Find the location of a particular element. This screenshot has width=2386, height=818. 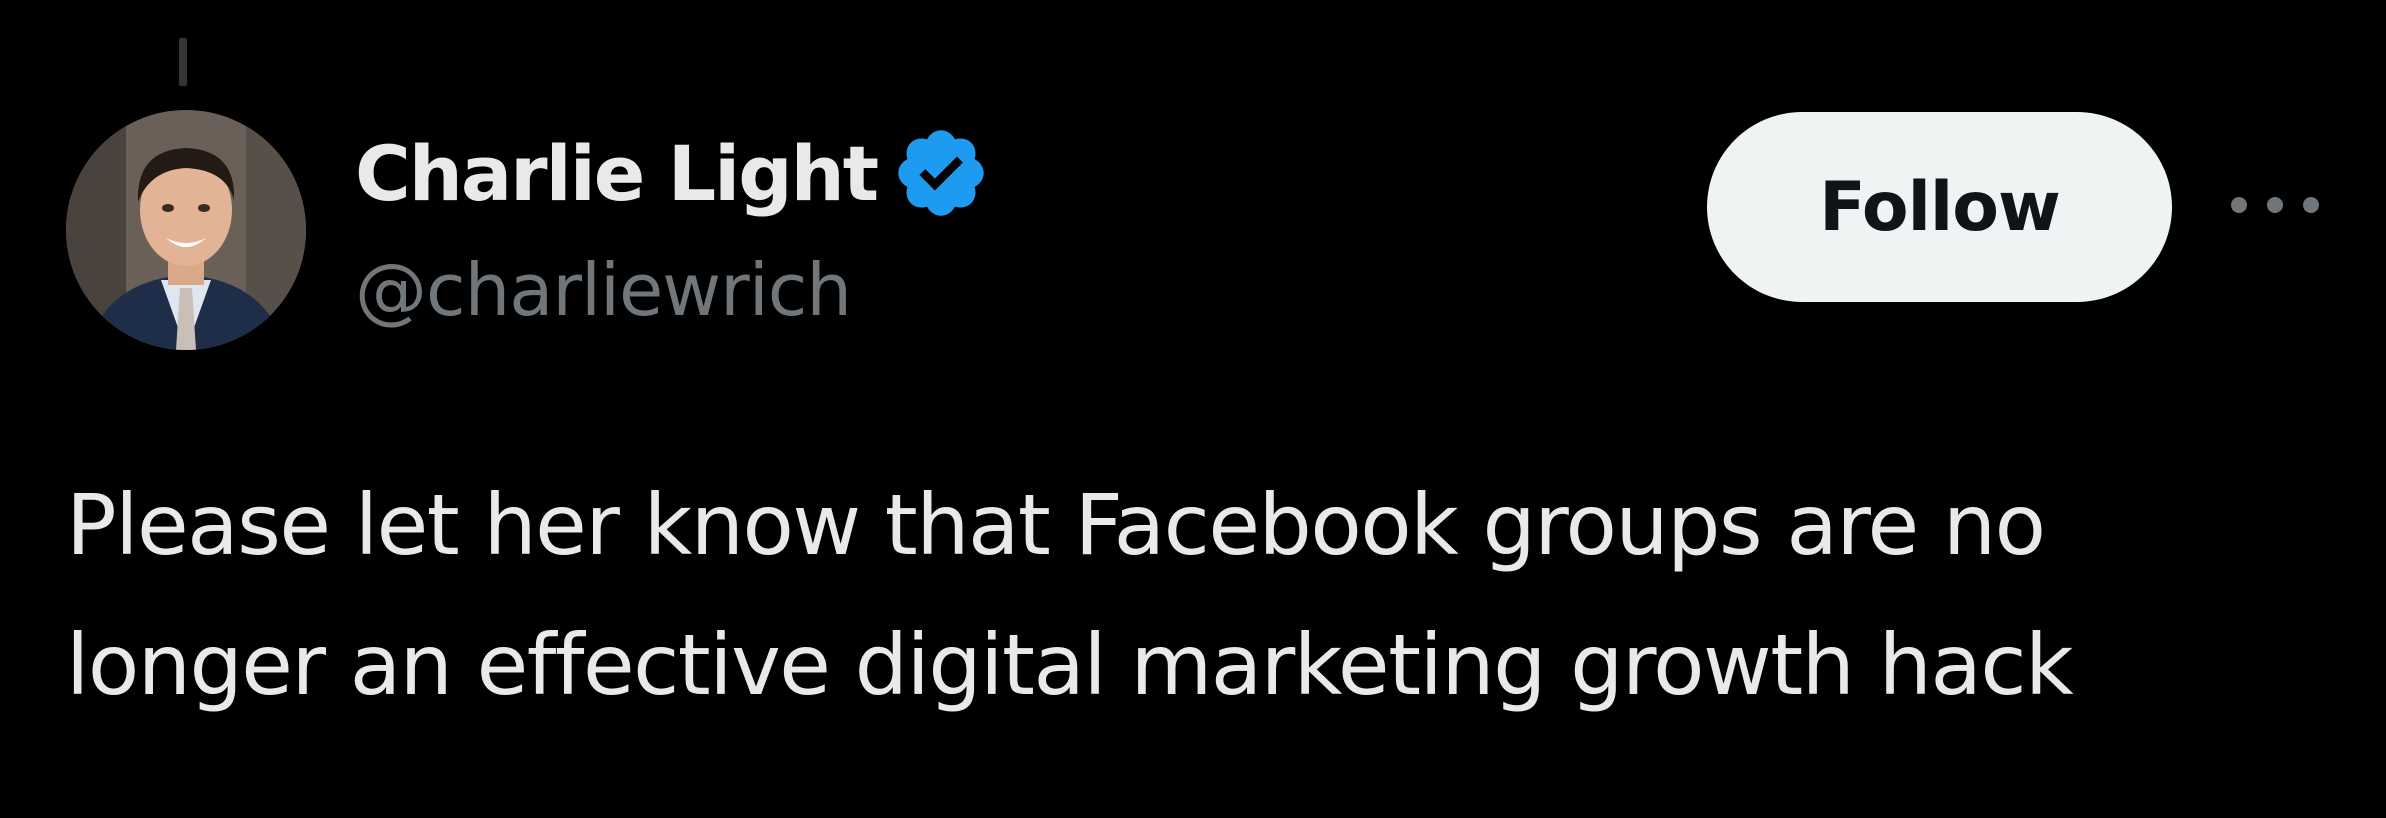

author-name-row: Charlie Light is located at coordinates (673, 173).